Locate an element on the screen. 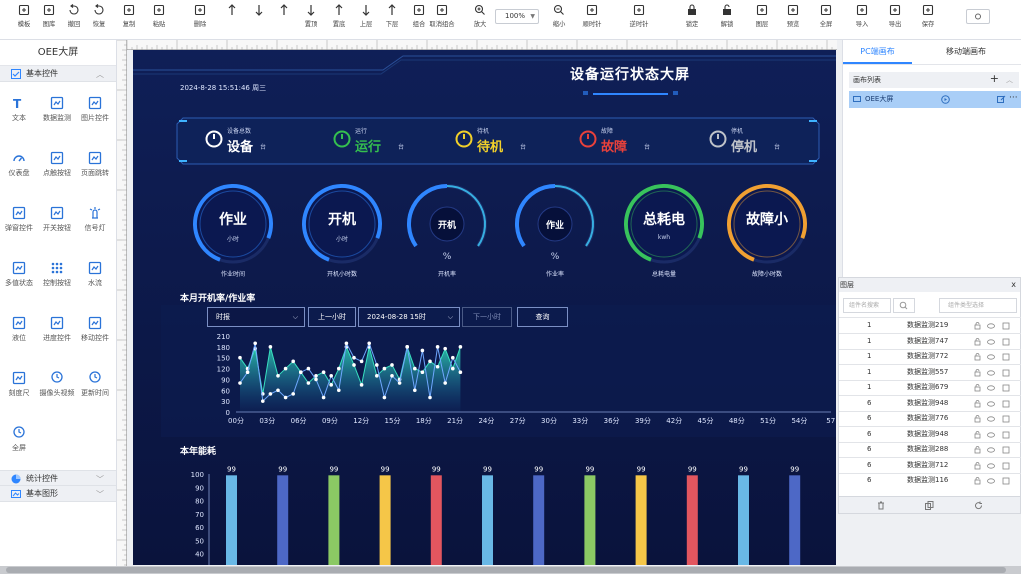 The height and width of the screenshot is (574, 1021). toolbar-button-24: 预览 is located at coordinates (793, 18).